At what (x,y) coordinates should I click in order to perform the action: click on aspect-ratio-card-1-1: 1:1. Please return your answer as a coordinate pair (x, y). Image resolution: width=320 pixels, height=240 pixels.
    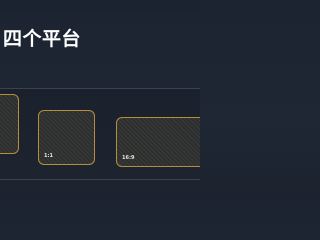
    Looking at the image, I should click on (66, 137).